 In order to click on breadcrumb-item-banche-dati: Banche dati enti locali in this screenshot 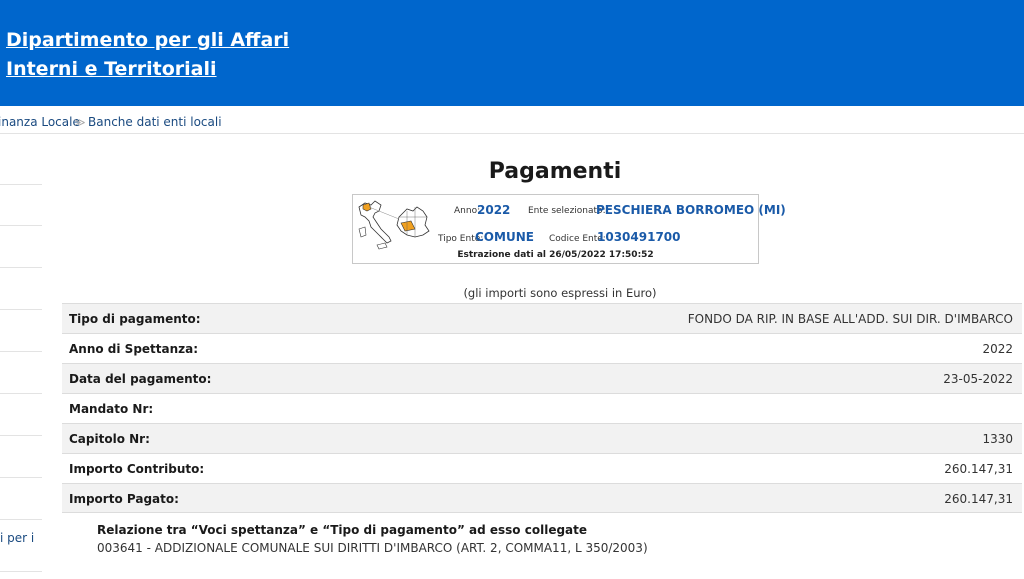, I will do `click(155, 122)`.